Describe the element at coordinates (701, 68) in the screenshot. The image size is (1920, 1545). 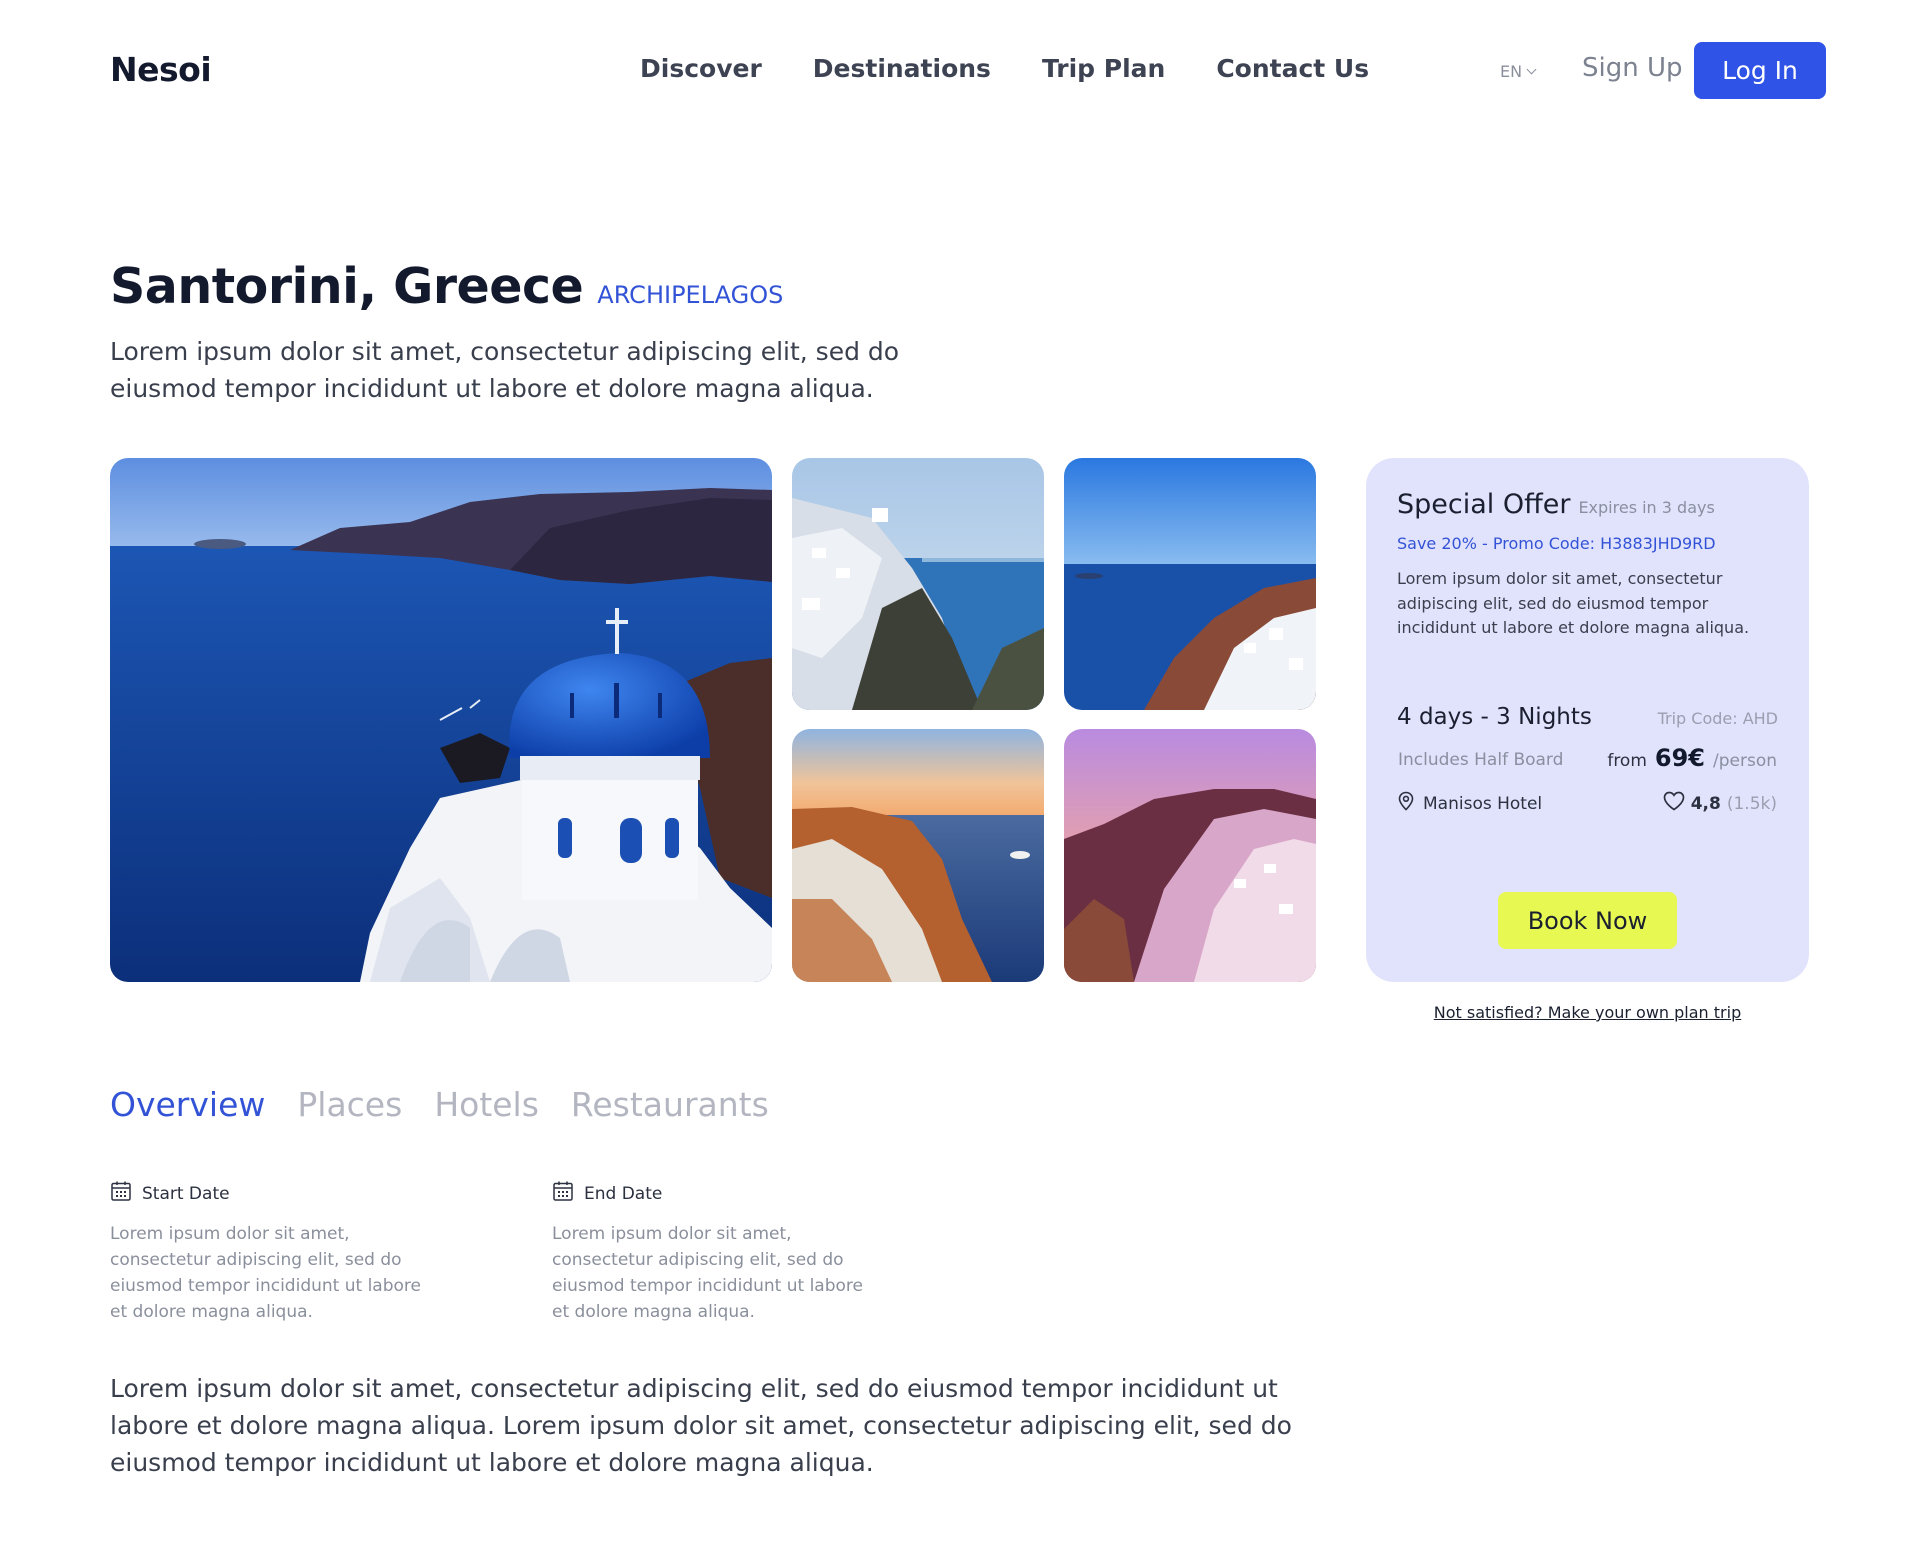
I see `nav-discover: Discover` at that location.